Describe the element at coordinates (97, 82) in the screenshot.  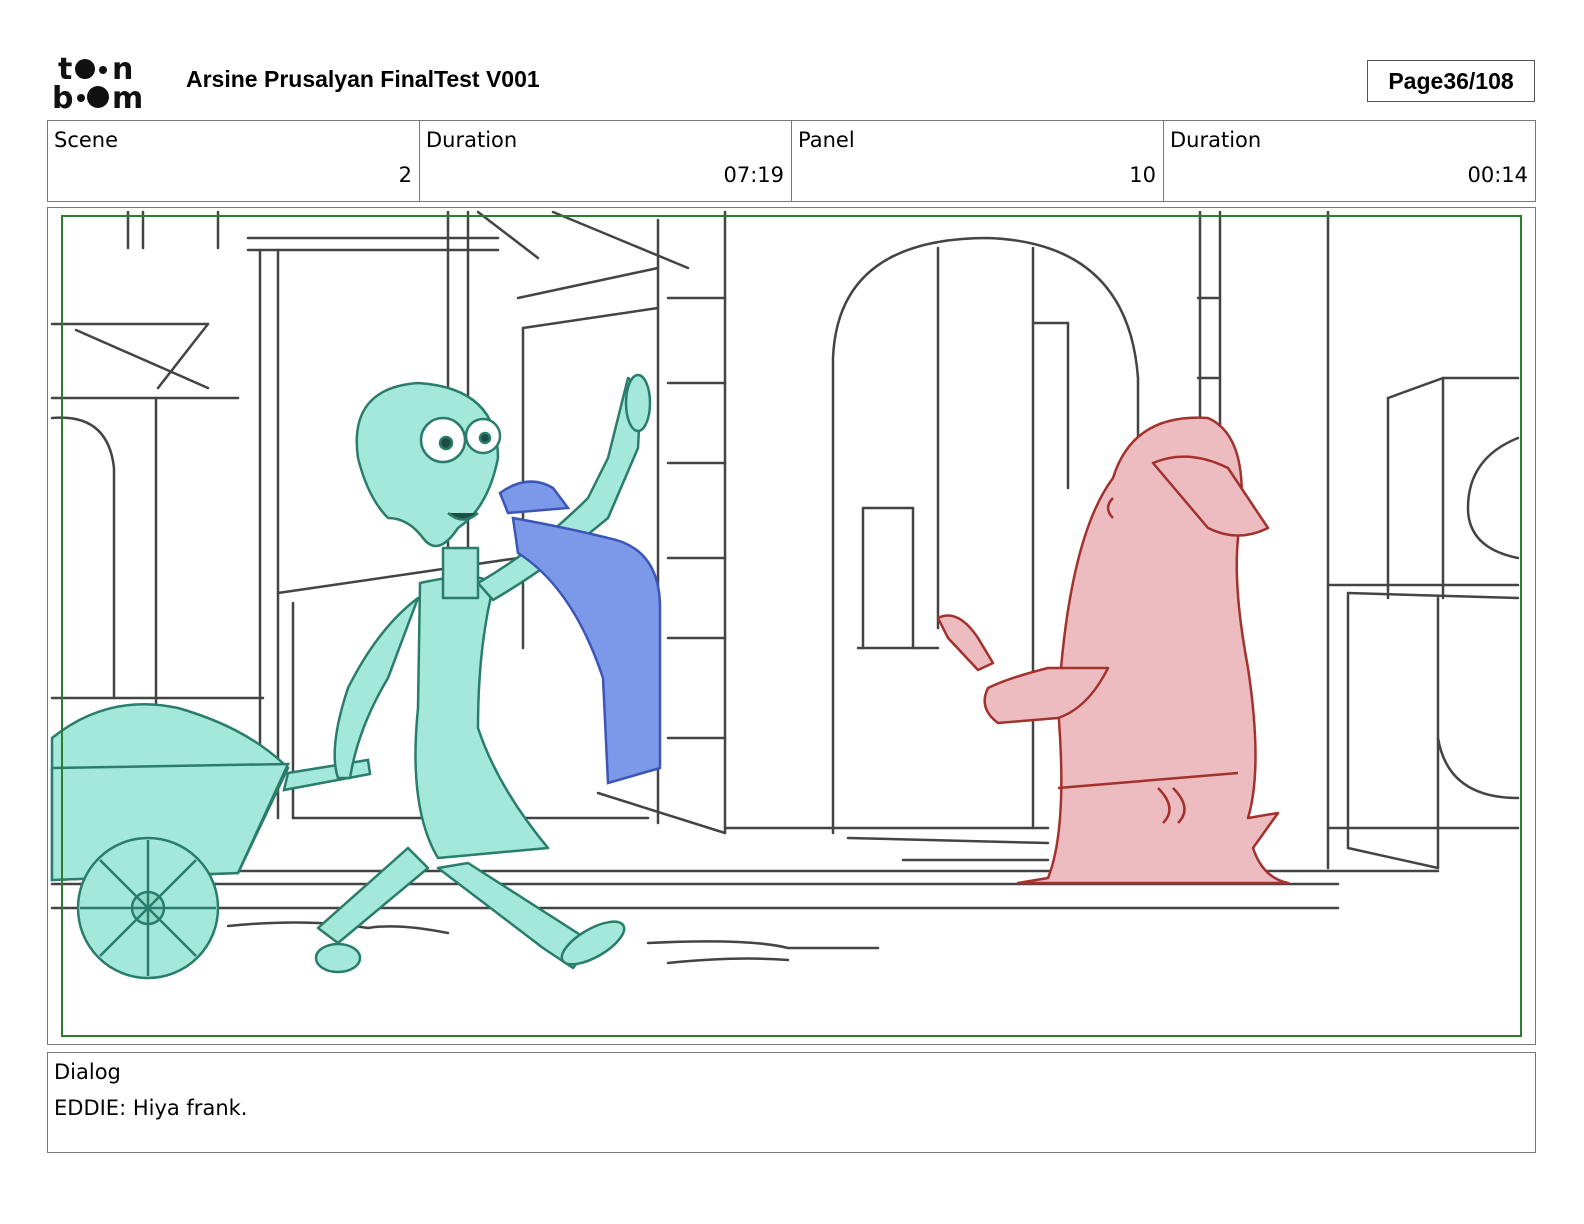
I see `toonboom-logo-graphic: t n b m` at that location.